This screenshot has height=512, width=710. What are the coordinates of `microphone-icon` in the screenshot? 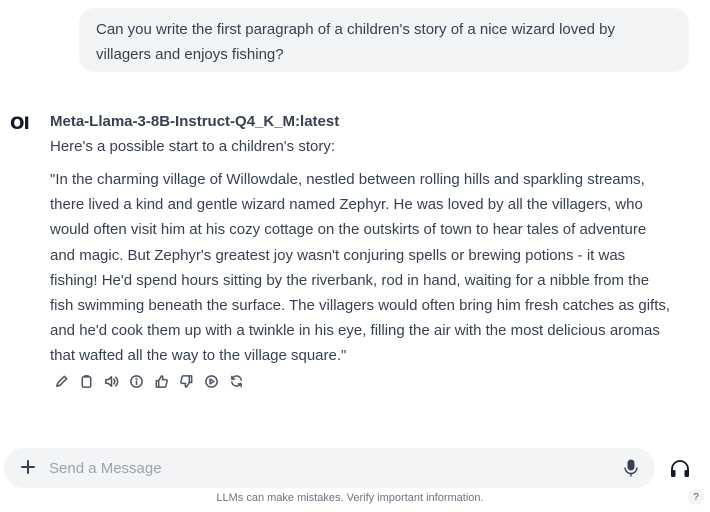 It's located at (631, 468).